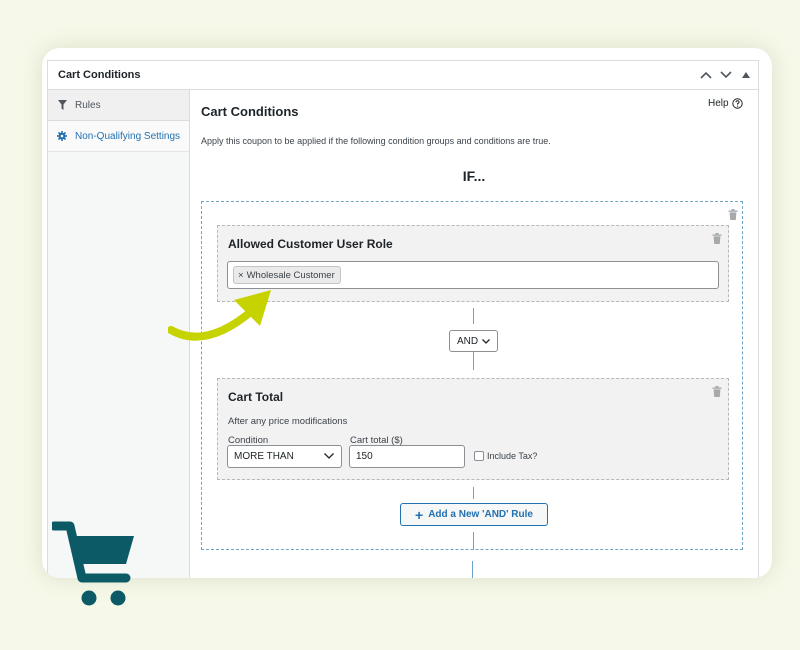 The image size is (800, 650). Describe the element at coordinates (264, 456) in the screenshot. I see `condition-select-value: MORE THAN` at that location.